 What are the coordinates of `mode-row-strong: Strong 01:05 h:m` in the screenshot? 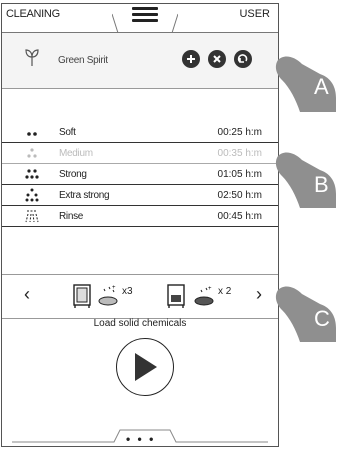 It's located at (140, 174).